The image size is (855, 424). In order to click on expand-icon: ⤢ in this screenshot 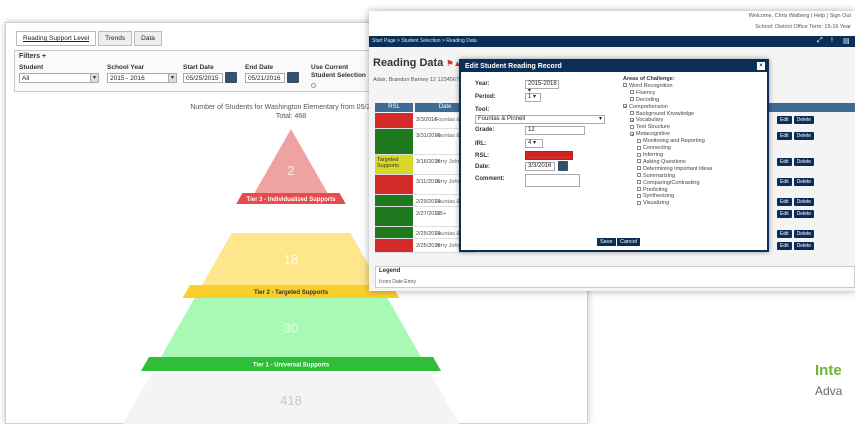, I will do `click(820, 41)`.